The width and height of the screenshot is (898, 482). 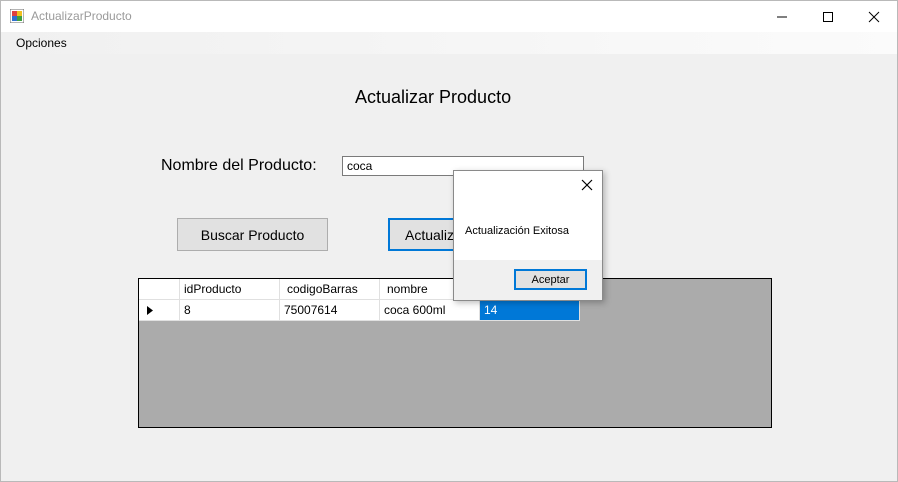 I want to click on cell-nombre: coca 600ml, so click(x=430, y=310).